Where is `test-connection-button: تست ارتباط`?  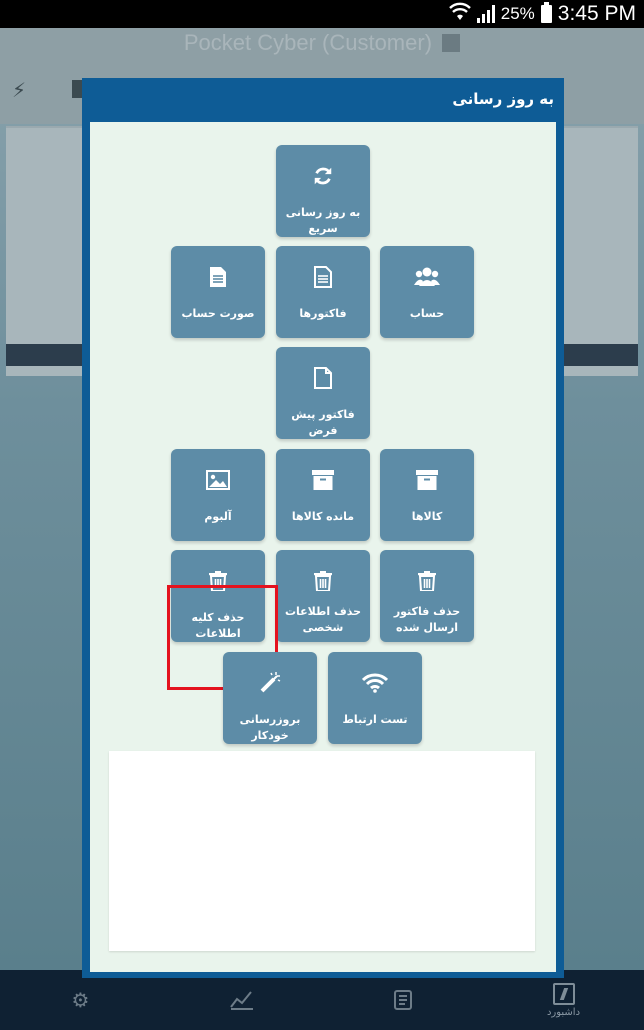 test-connection-button: تست ارتباط is located at coordinates (375, 698).